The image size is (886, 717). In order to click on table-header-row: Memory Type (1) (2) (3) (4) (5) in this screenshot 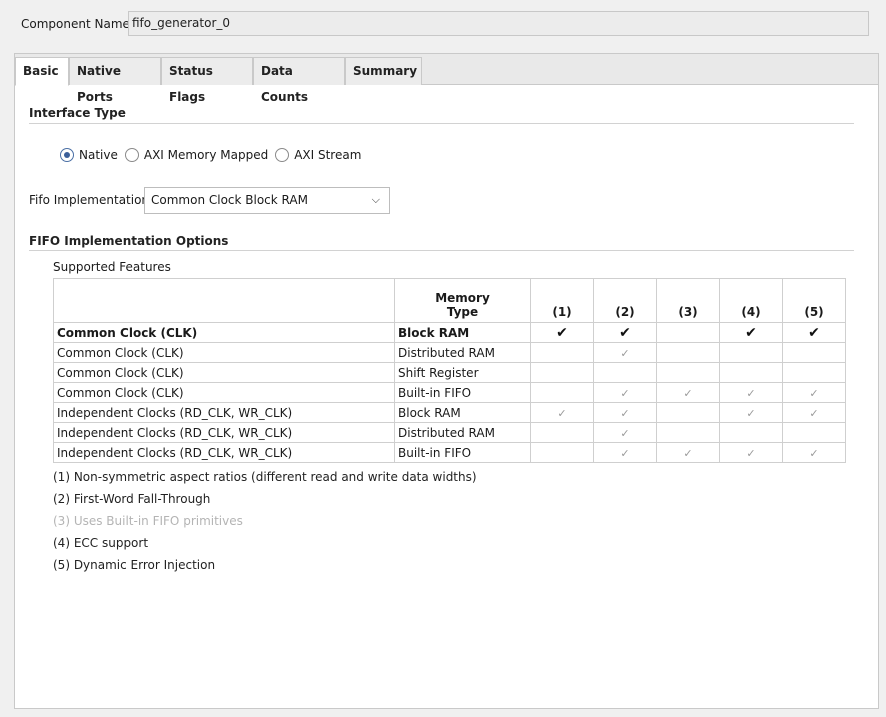, I will do `click(449, 300)`.